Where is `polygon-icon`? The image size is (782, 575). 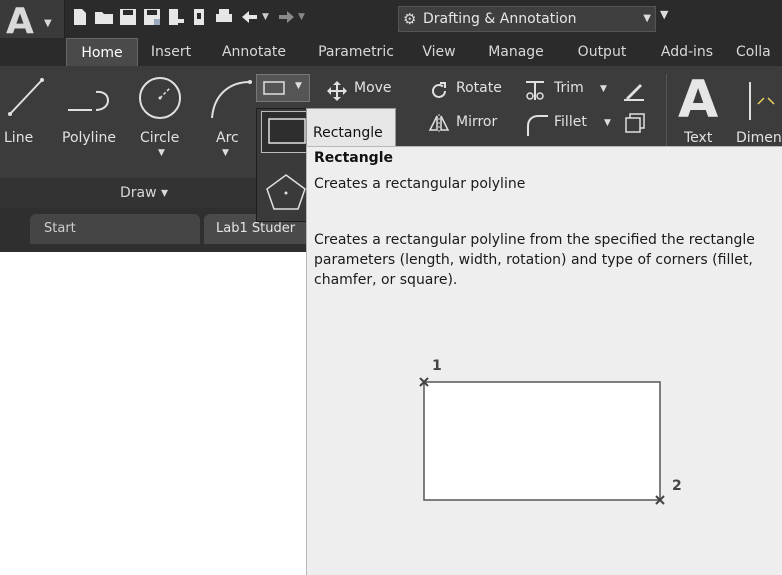 polygon-icon is located at coordinates (286, 192).